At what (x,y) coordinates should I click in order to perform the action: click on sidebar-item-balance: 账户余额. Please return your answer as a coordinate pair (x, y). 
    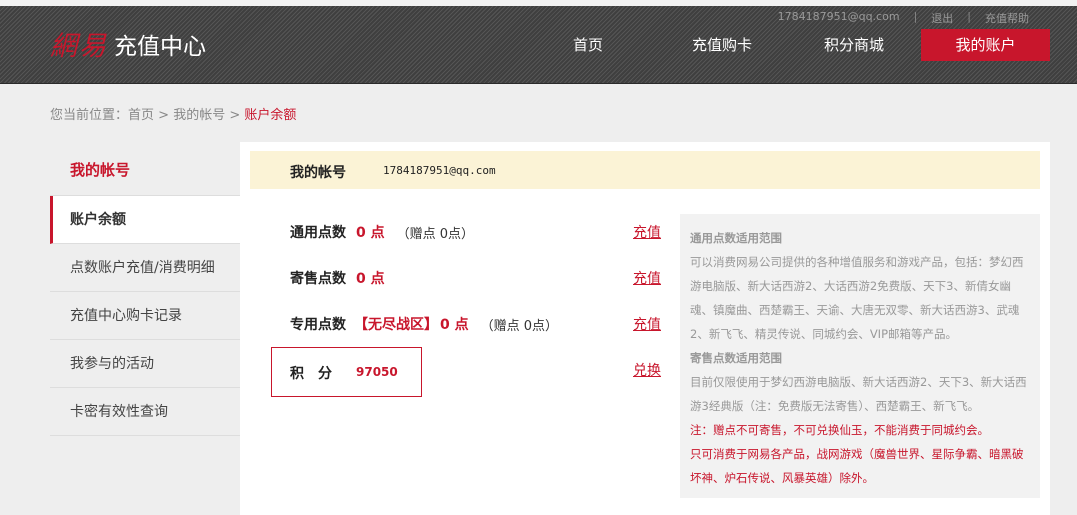
    Looking at the image, I should click on (145, 220).